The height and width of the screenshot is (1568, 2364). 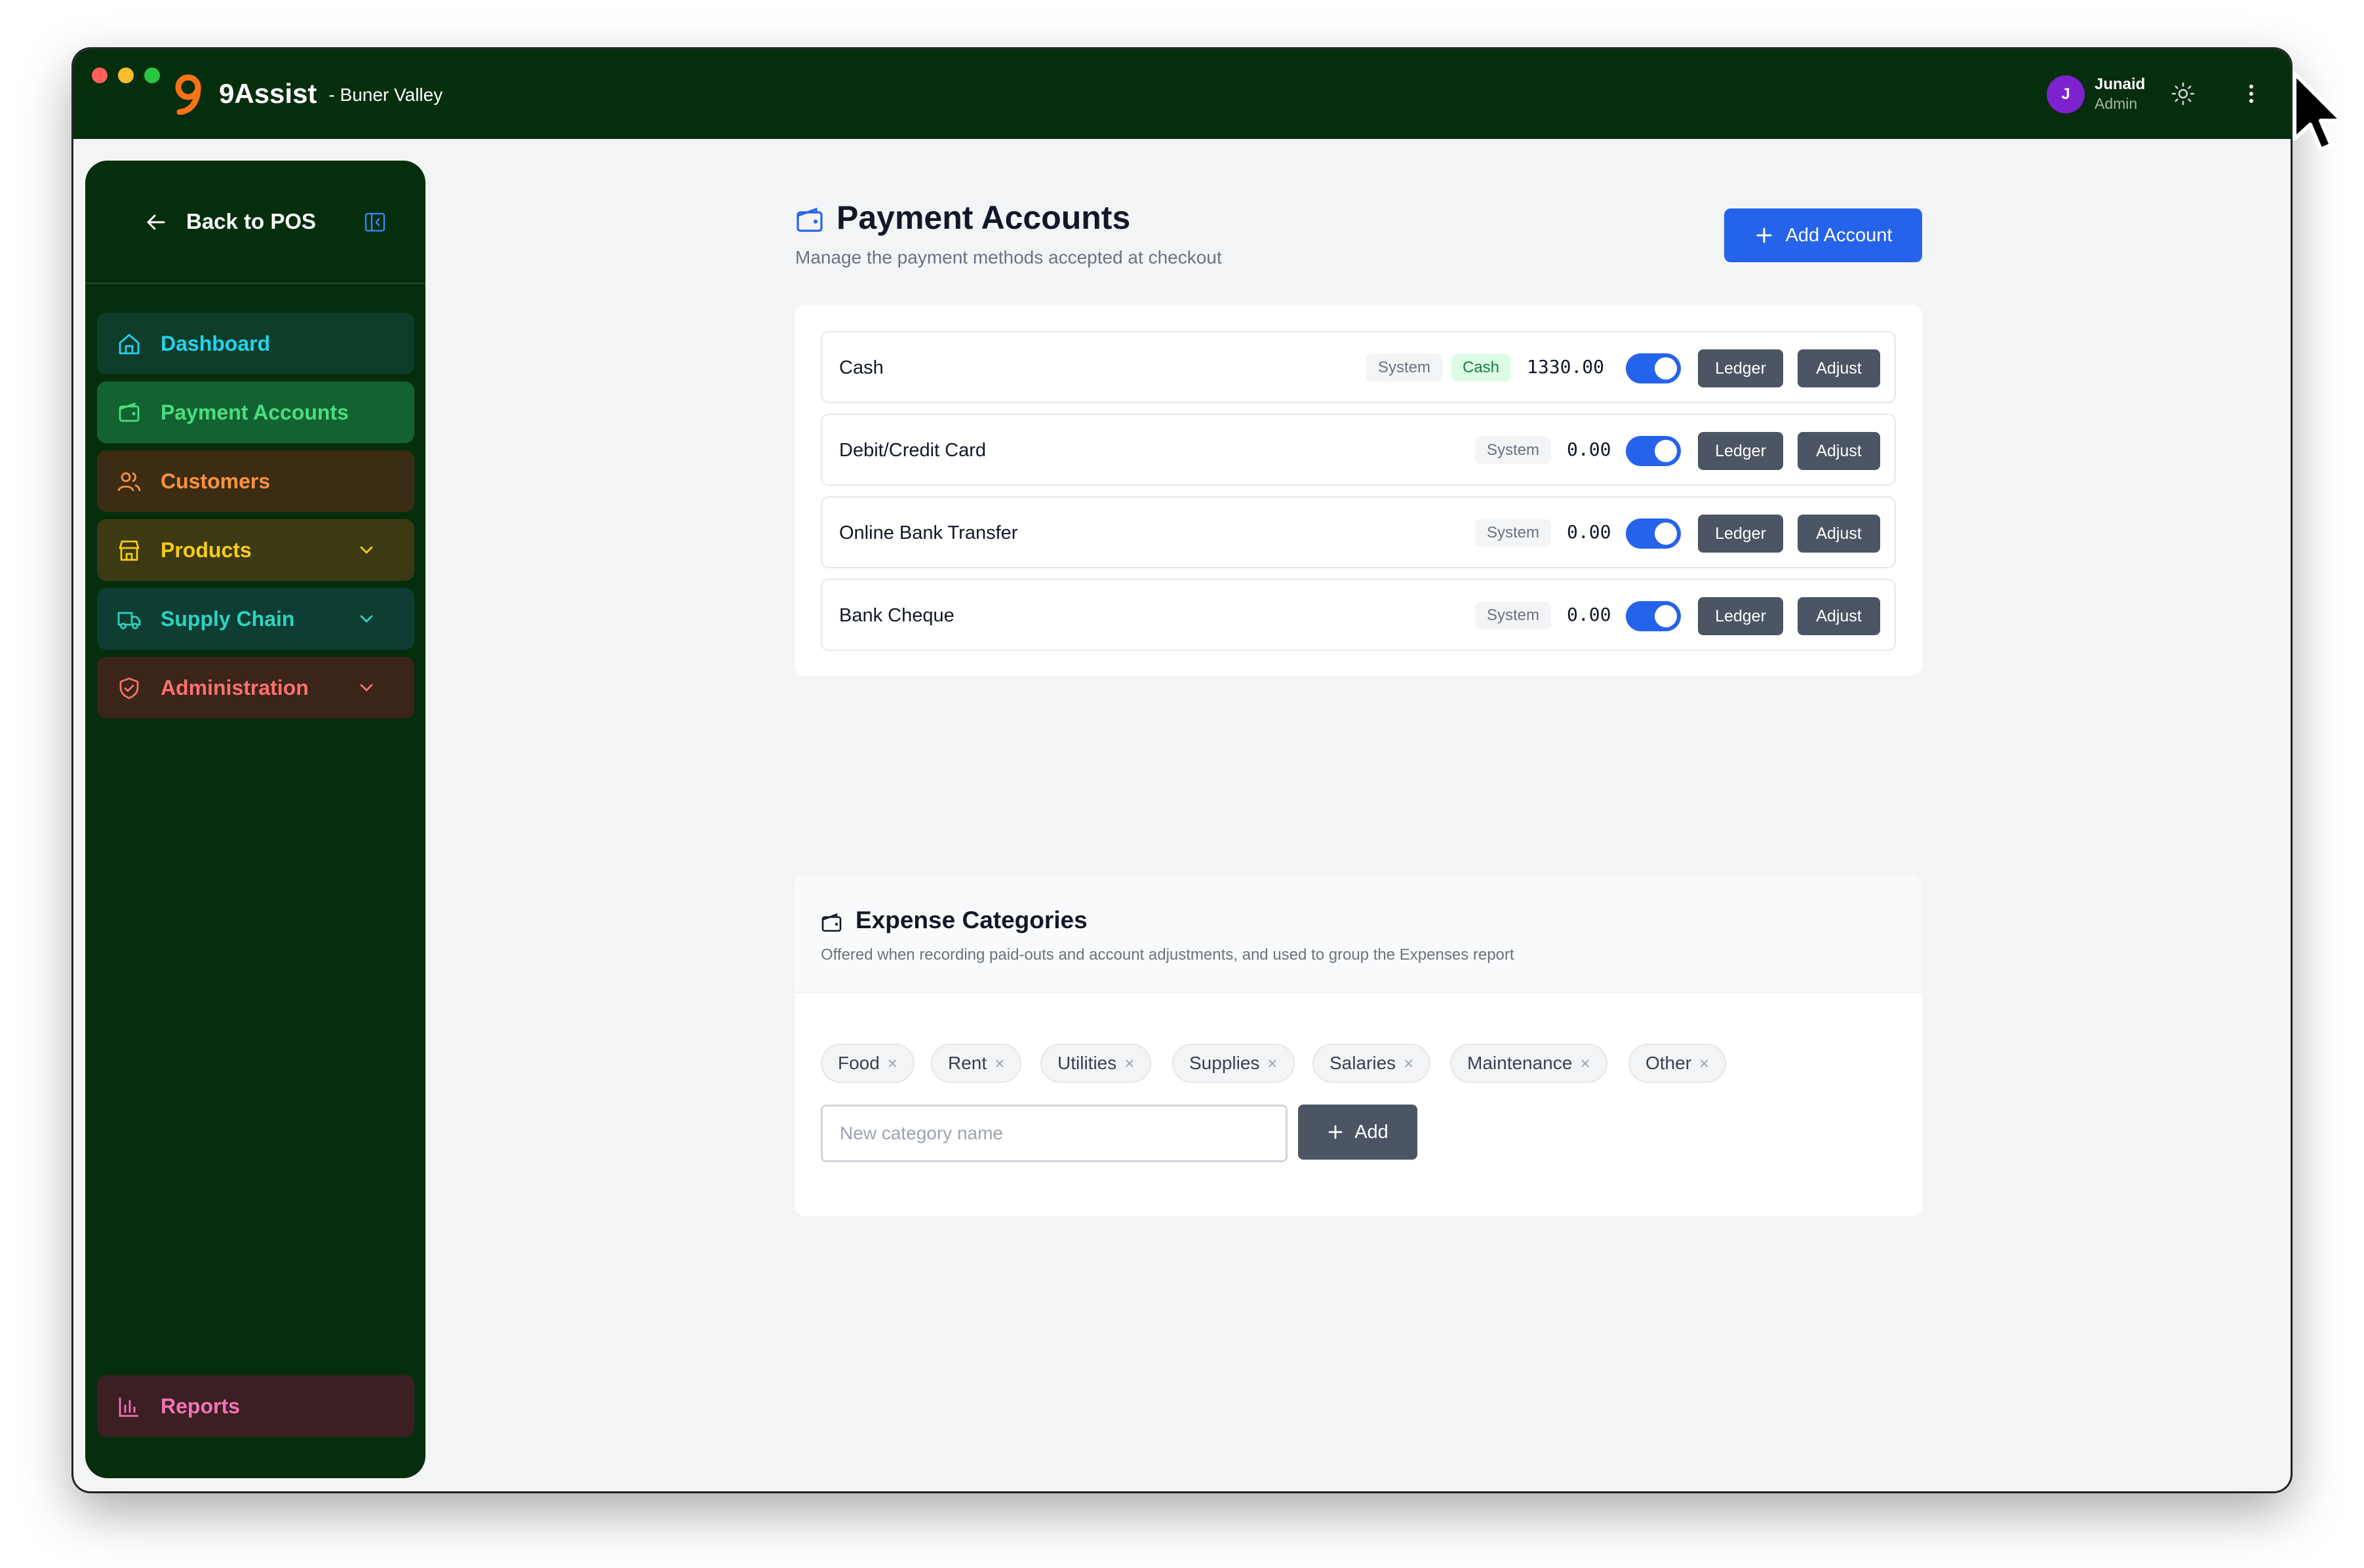 I want to click on category-chip: Rent ×, so click(x=976, y=1063).